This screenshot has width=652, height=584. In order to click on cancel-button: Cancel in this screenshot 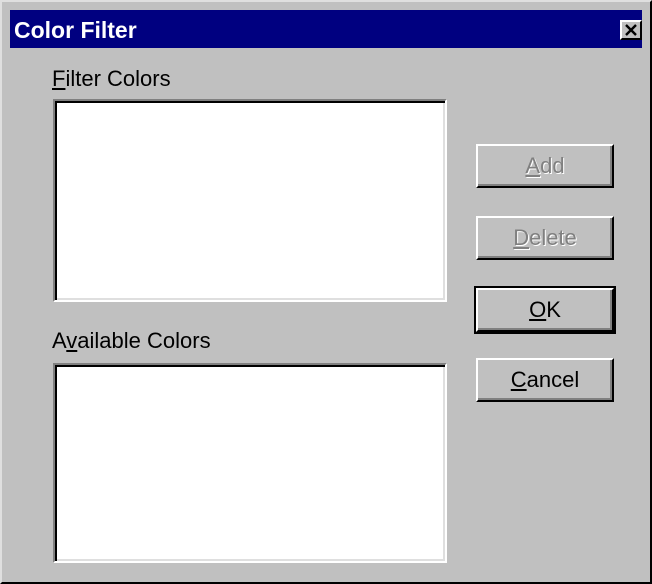, I will do `click(545, 380)`.